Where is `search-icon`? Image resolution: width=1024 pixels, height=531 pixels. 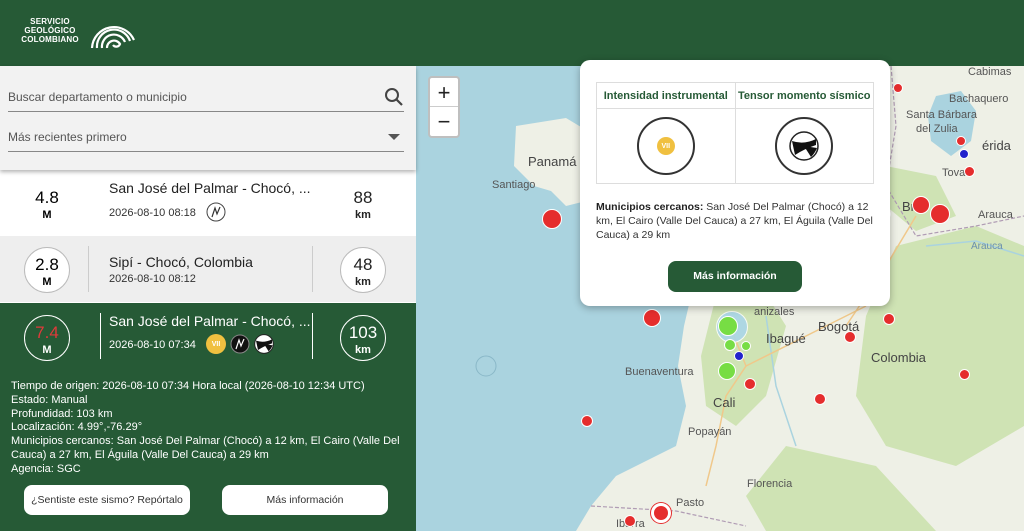
search-icon is located at coordinates (394, 97).